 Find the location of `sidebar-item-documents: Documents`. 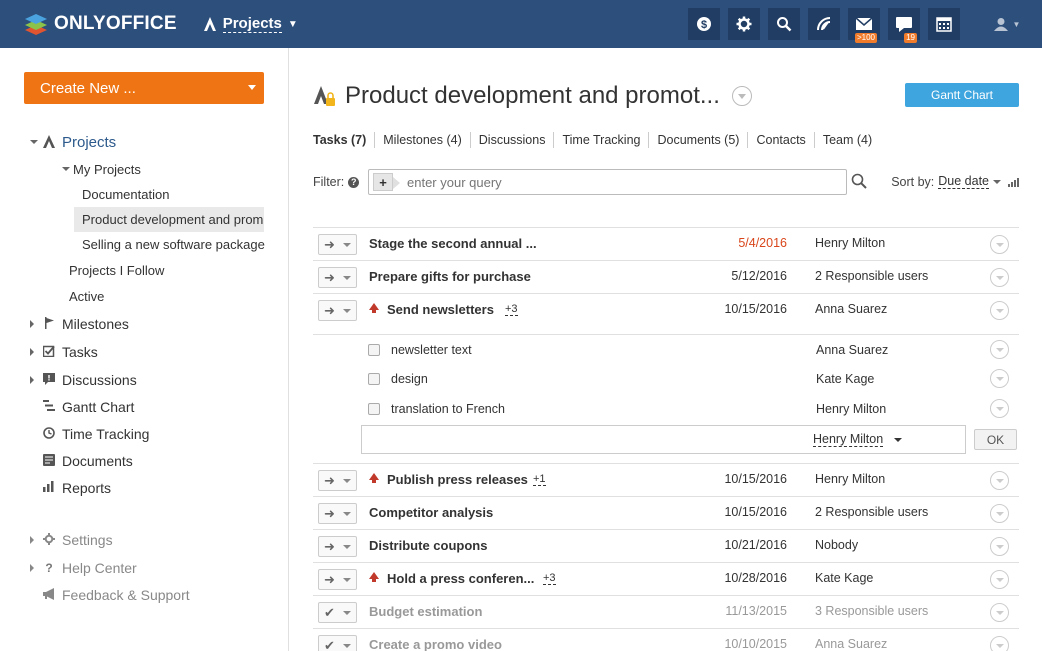

sidebar-item-documents: Documents is located at coordinates (87, 461).